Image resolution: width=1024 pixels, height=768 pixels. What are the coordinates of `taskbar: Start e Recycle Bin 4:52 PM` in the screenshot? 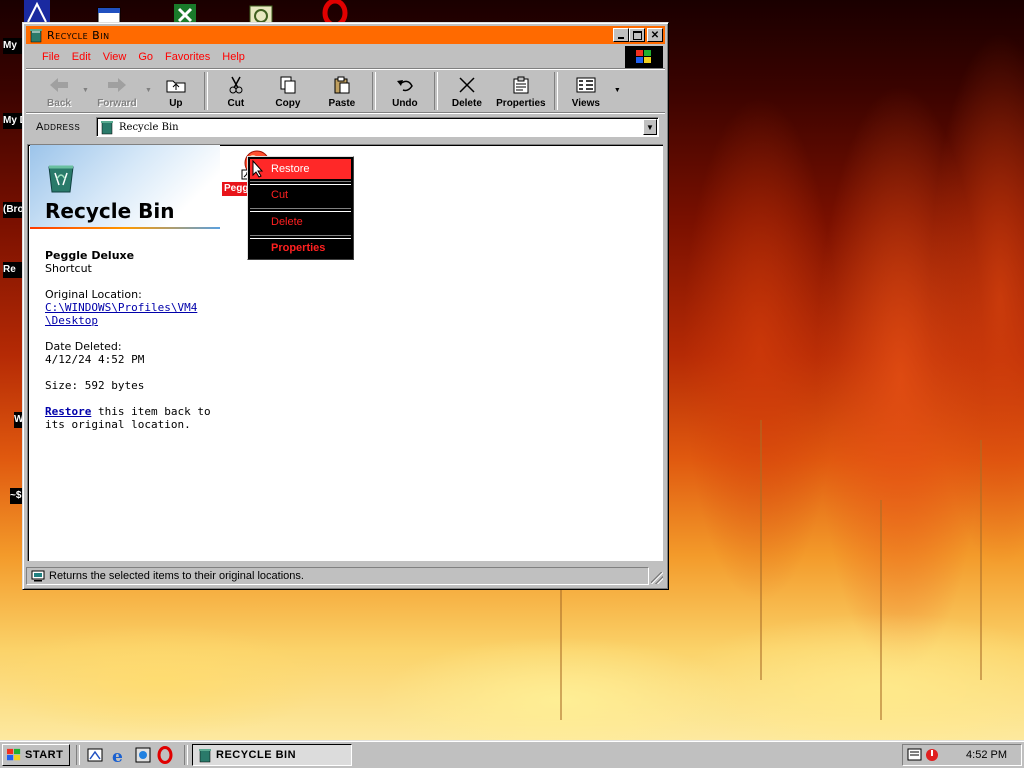 It's located at (512, 754).